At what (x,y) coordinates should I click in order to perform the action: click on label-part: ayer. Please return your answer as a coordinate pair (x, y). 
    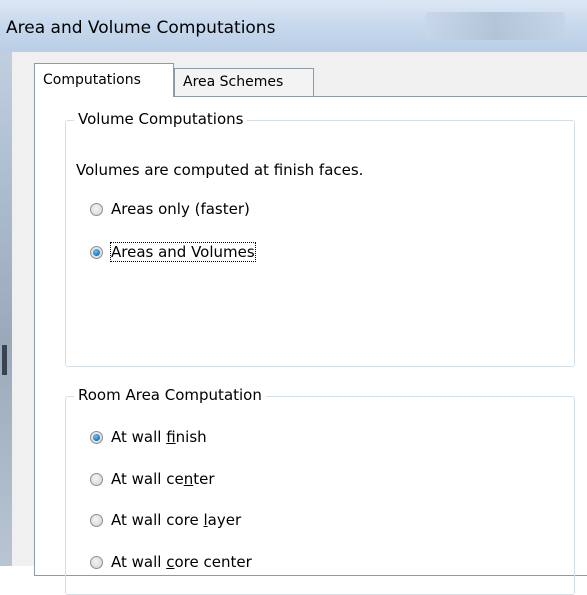
    Looking at the image, I should click on (224, 520).